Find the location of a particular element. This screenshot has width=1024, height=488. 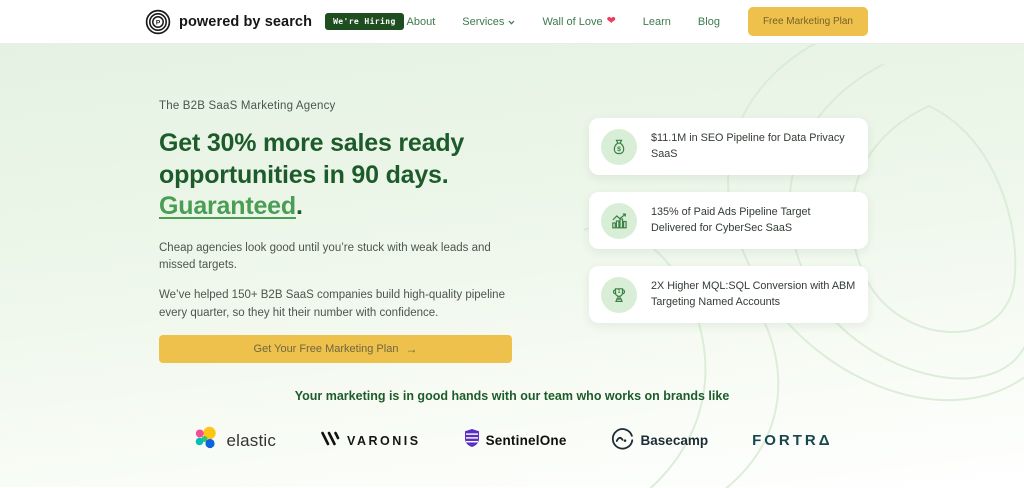

brand-logo-text: FORTRΔ is located at coordinates (790, 440).